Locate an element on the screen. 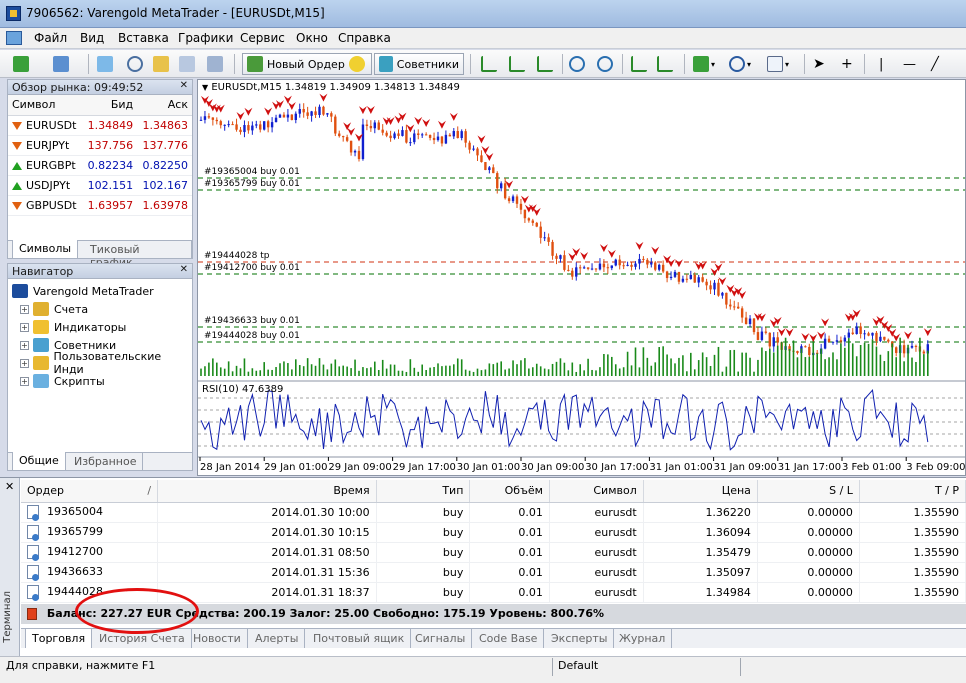  zoom-out-button is located at coordinates (605, 64).